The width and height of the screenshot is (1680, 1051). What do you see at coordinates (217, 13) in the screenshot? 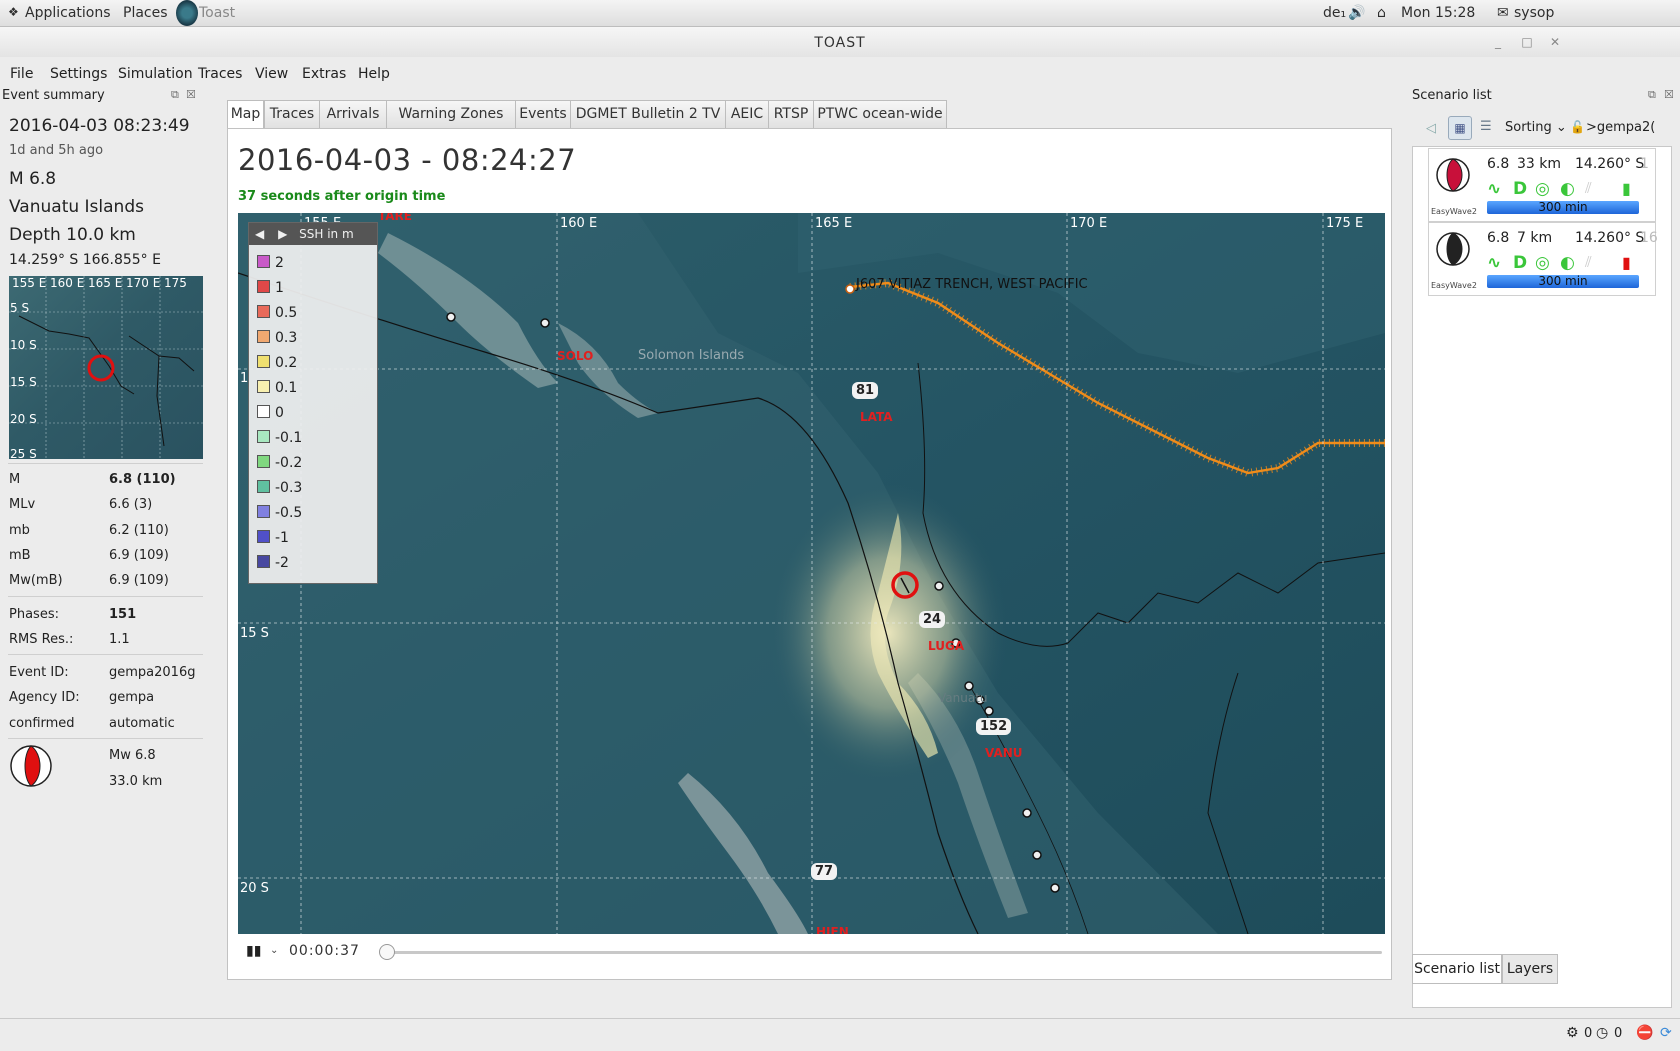
I see `active-app-name: Toast` at bounding box center [217, 13].